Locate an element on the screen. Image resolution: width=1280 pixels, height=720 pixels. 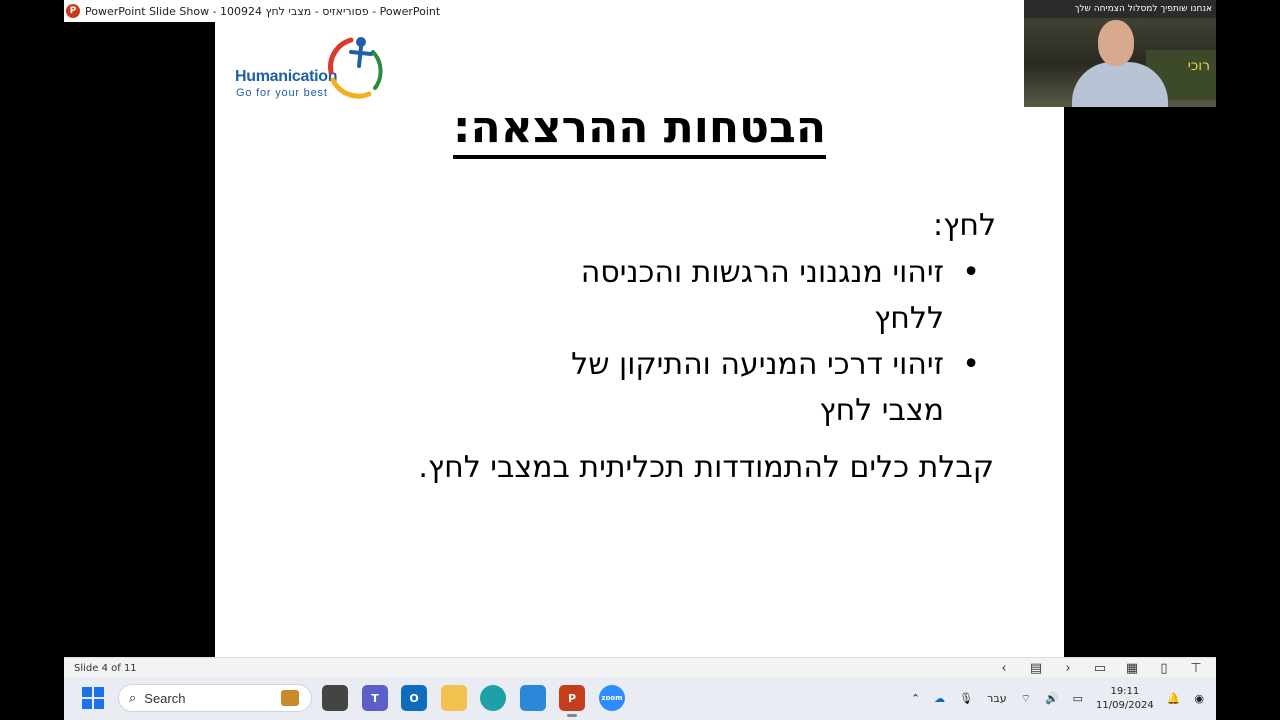
slide-title: הבטחות ההרצאה: is located at coordinates (639, 130).